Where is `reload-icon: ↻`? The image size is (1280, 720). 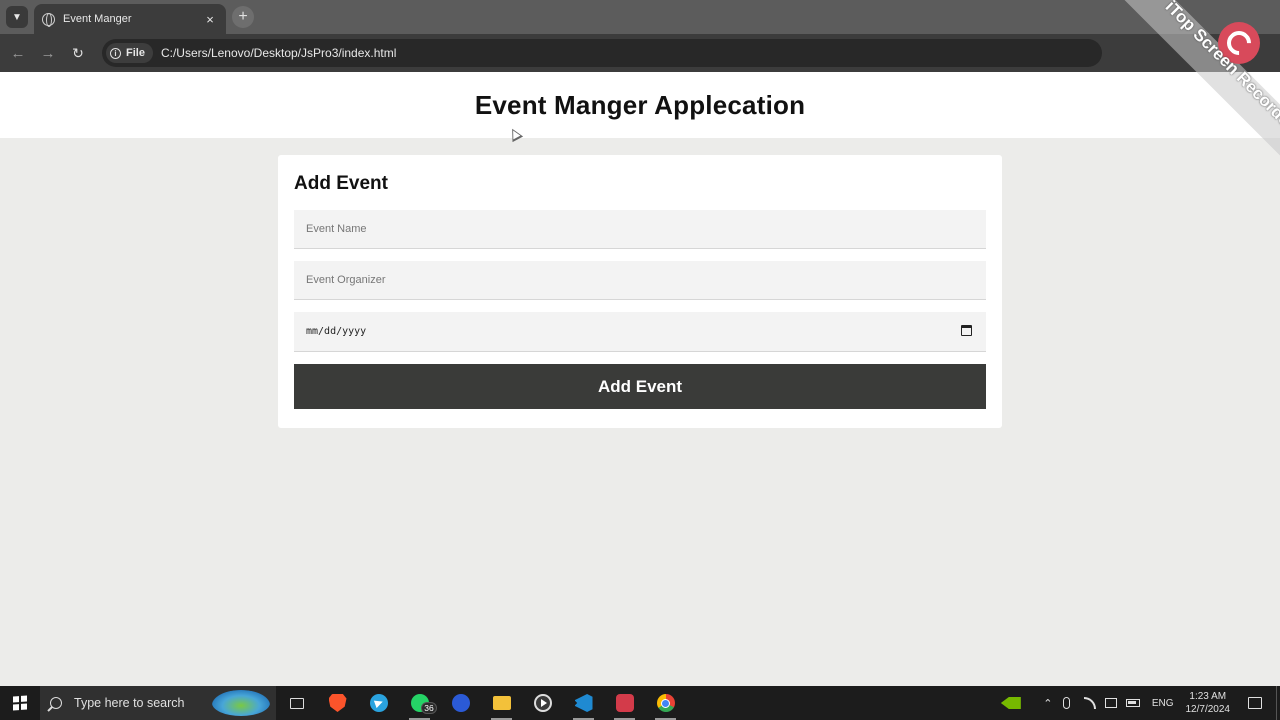 reload-icon: ↻ is located at coordinates (78, 53).